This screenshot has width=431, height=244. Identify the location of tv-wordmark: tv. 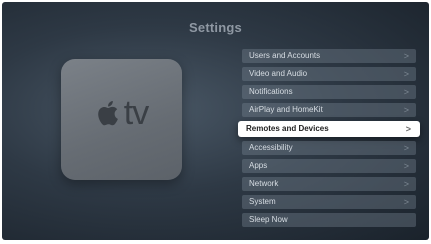
(136, 113).